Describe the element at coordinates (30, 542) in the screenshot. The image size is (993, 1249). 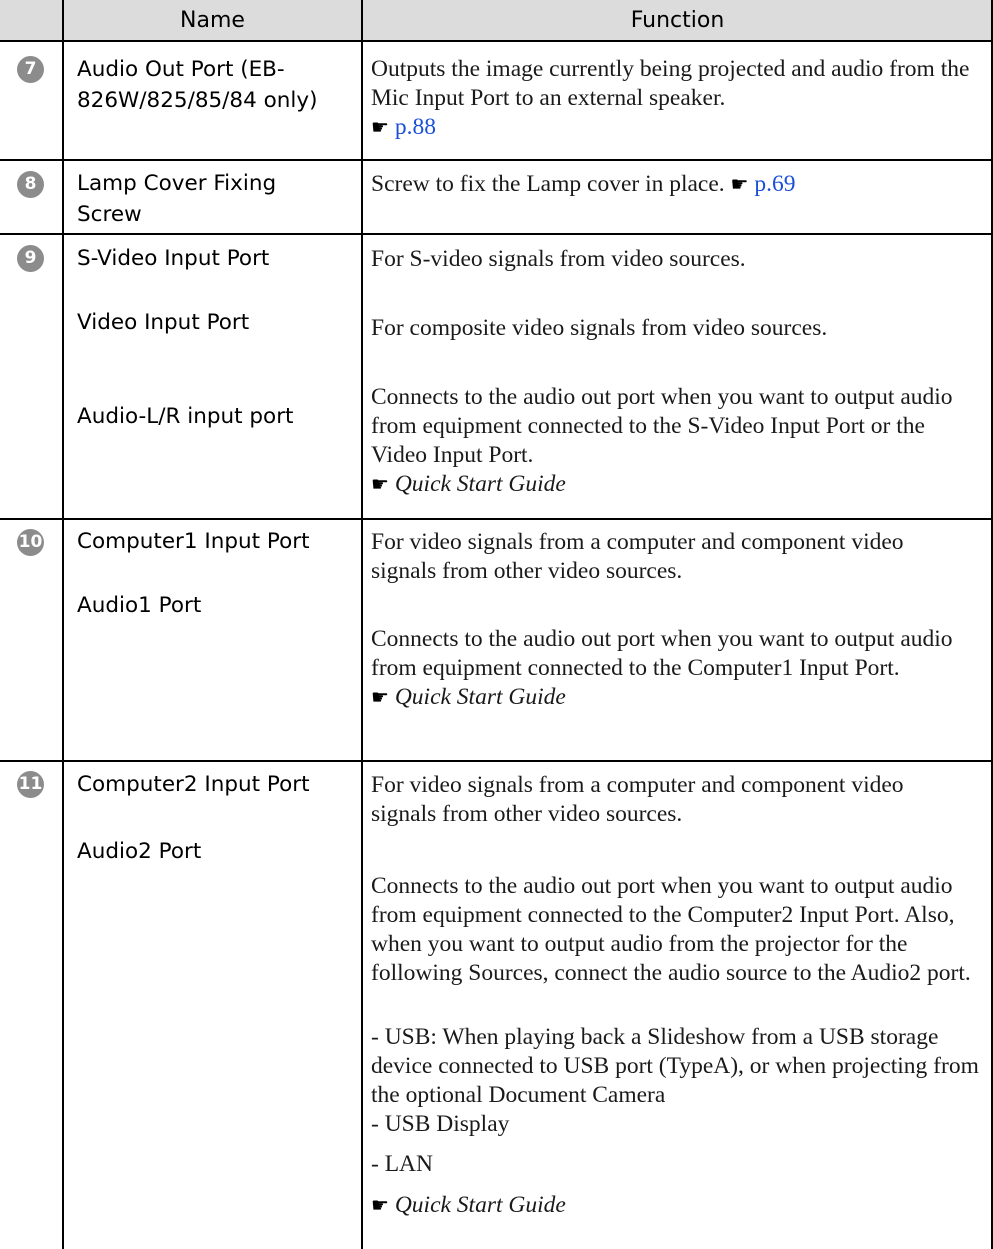
I see `item-number-badge: 10` at that location.